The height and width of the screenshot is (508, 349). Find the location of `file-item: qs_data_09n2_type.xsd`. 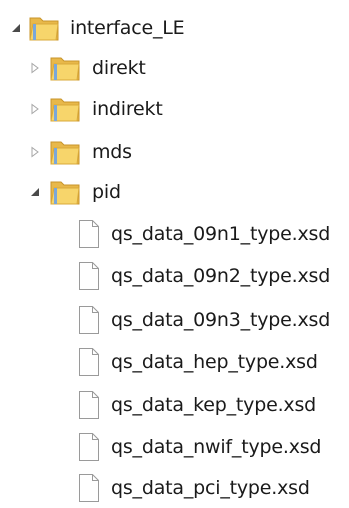

file-item: qs_data_09n2_type.xsd is located at coordinates (174, 276).